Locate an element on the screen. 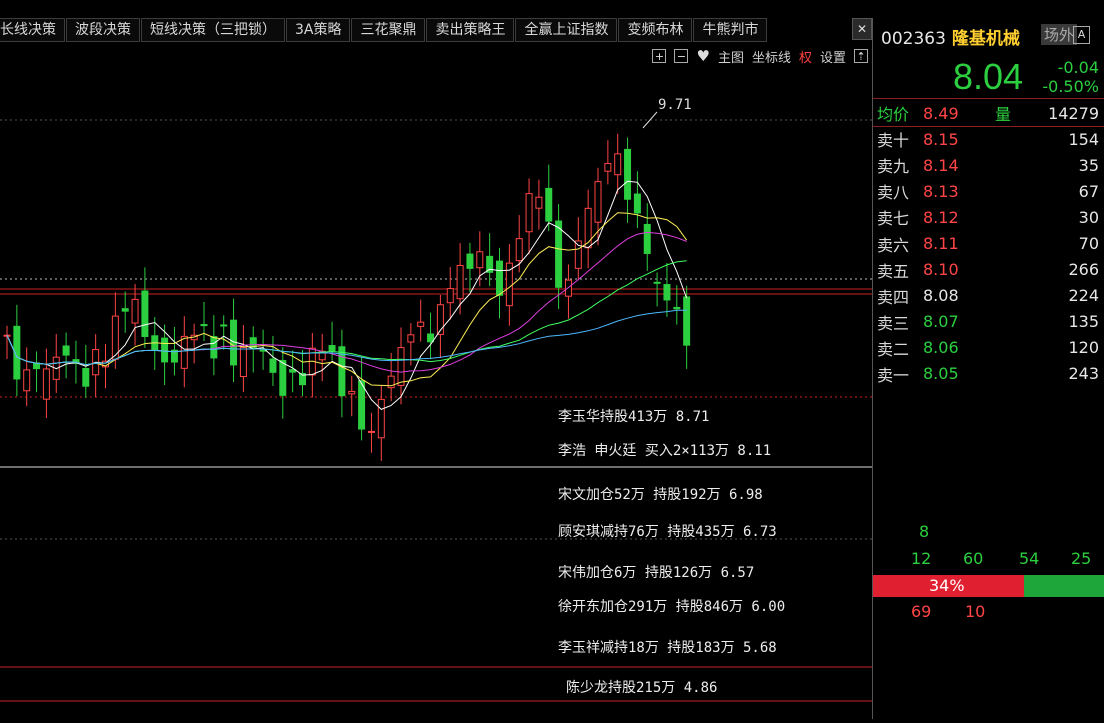  indicator-e: 25 is located at coordinates (1081, 558).